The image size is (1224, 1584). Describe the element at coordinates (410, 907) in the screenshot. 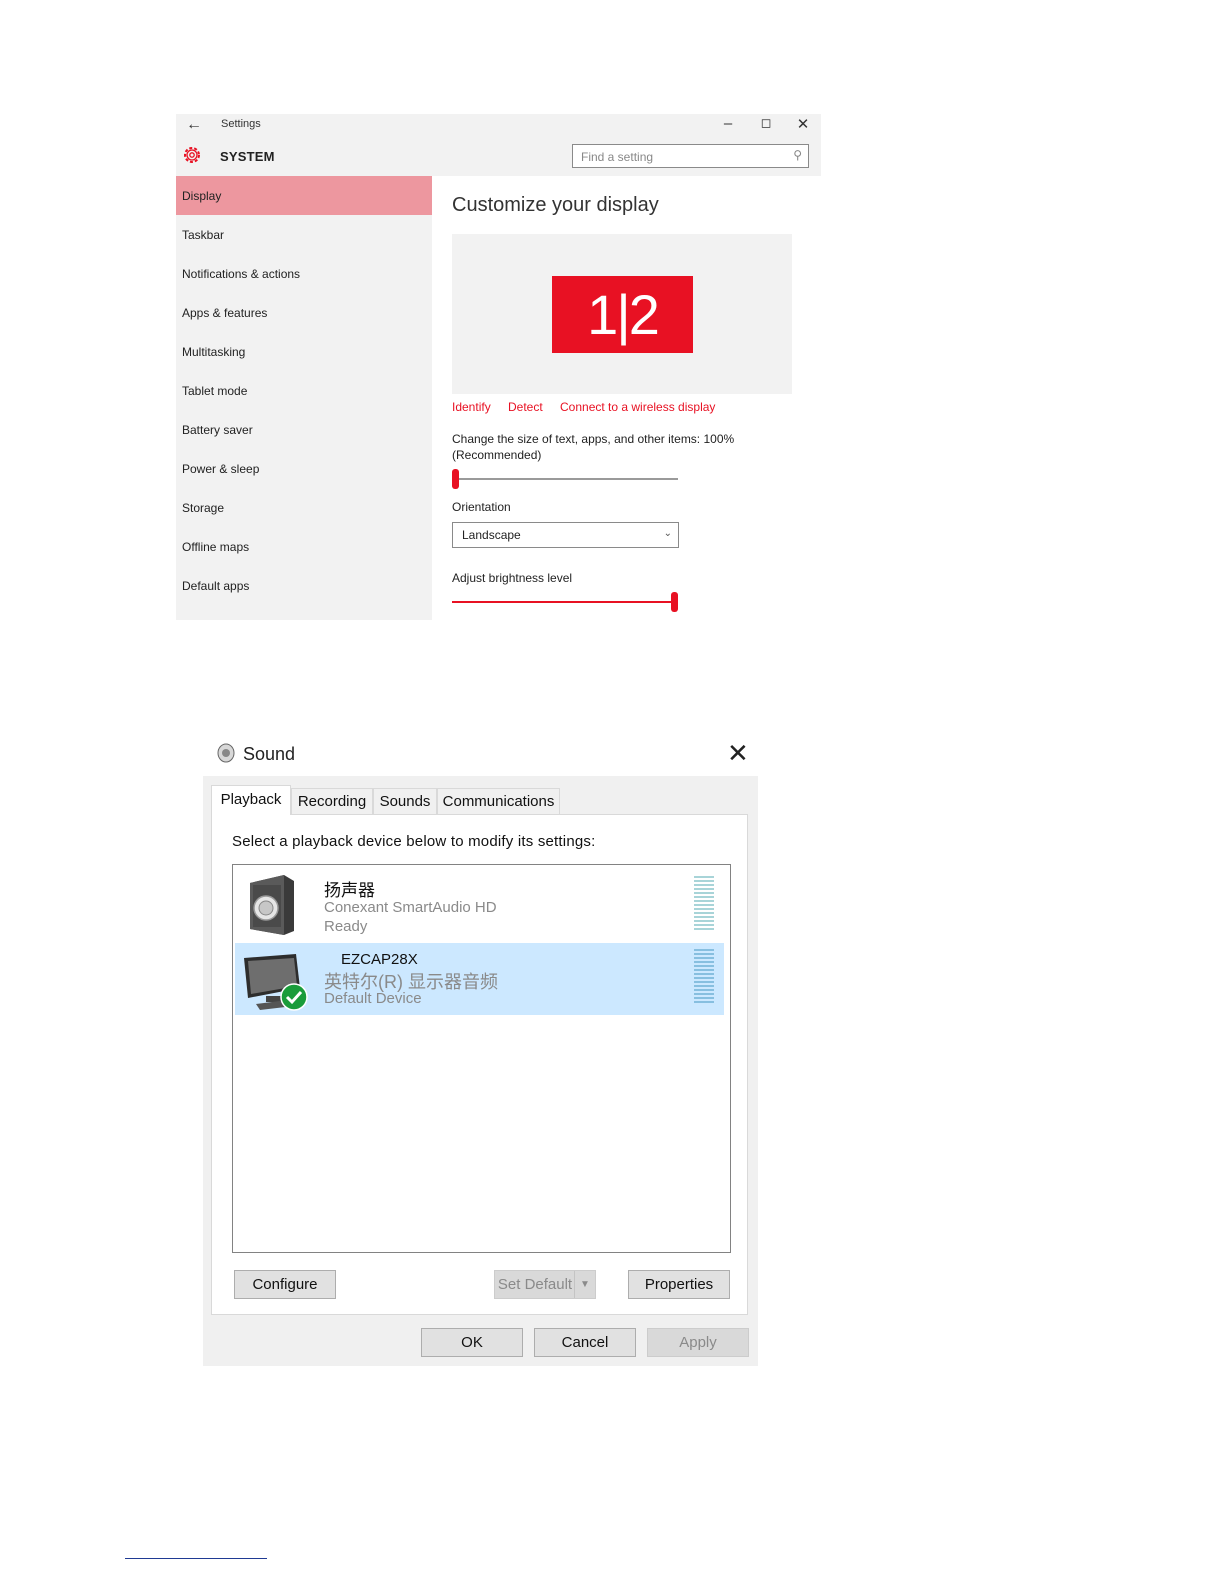

I see `device-driver: Conexant SmartAudio HD` at that location.